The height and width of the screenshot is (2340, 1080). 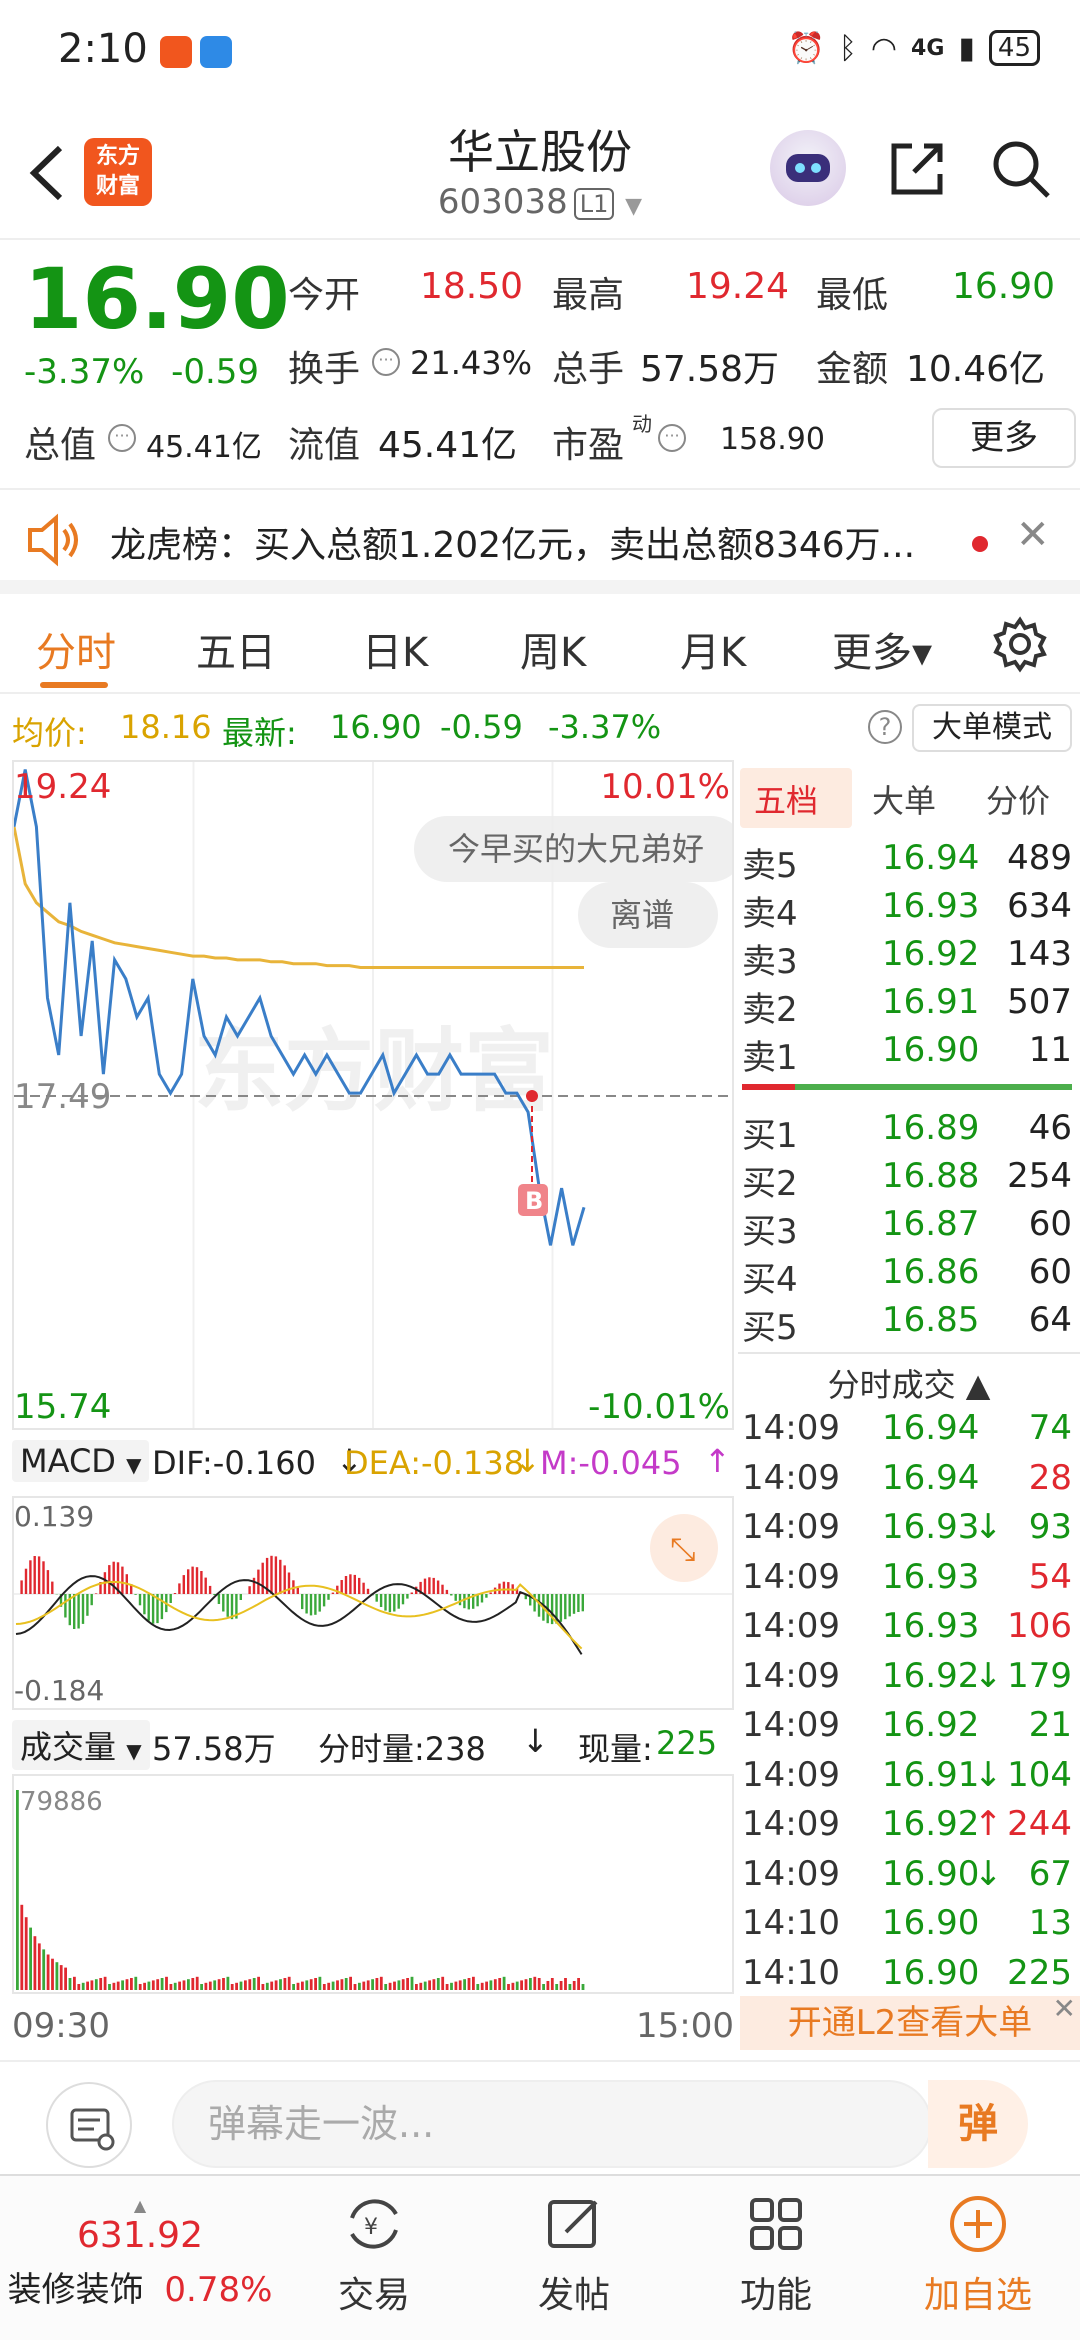 What do you see at coordinates (978, 2255) in the screenshot?
I see `nav-add-watchlist: 加自选` at bounding box center [978, 2255].